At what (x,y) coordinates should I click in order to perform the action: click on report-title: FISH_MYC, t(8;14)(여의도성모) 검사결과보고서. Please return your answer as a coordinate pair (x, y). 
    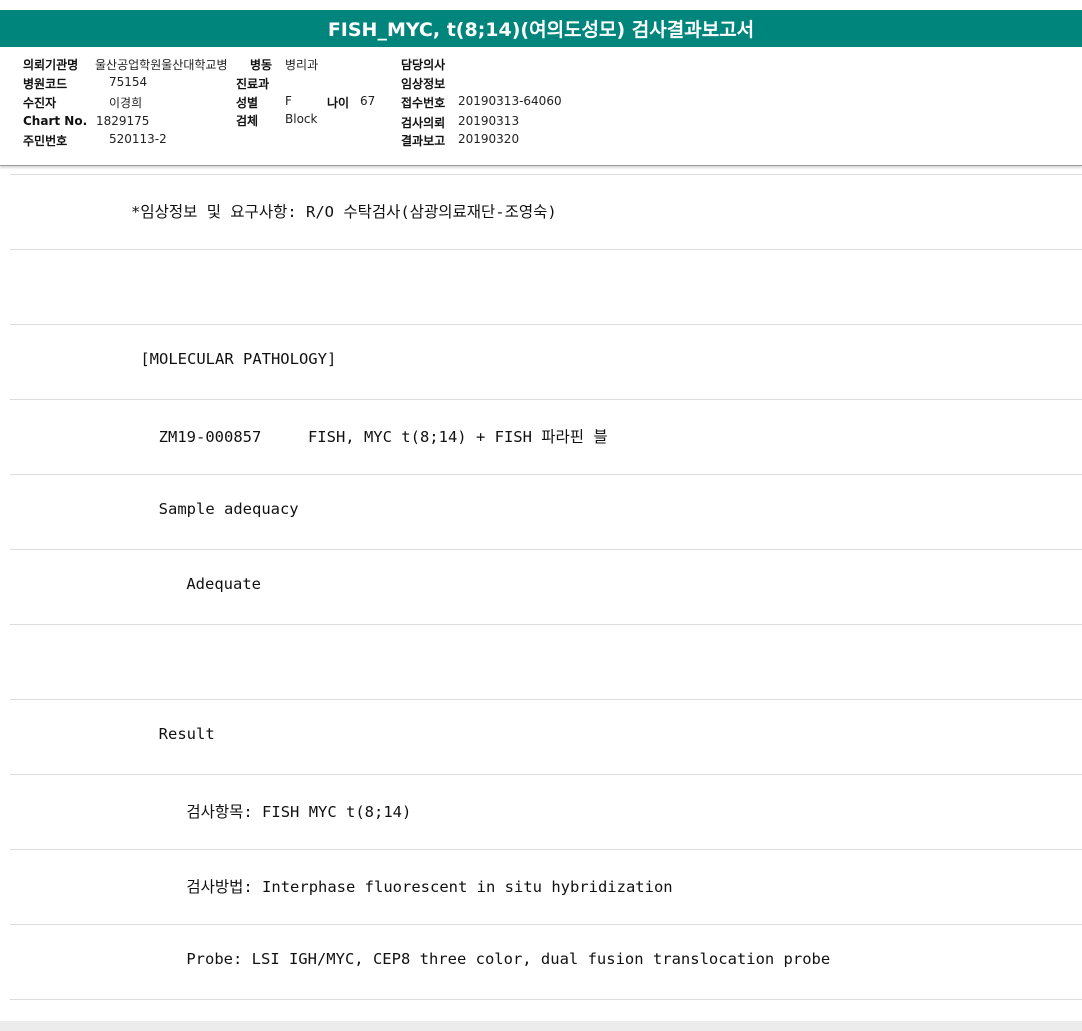
    Looking at the image, I should click on (541, 28).